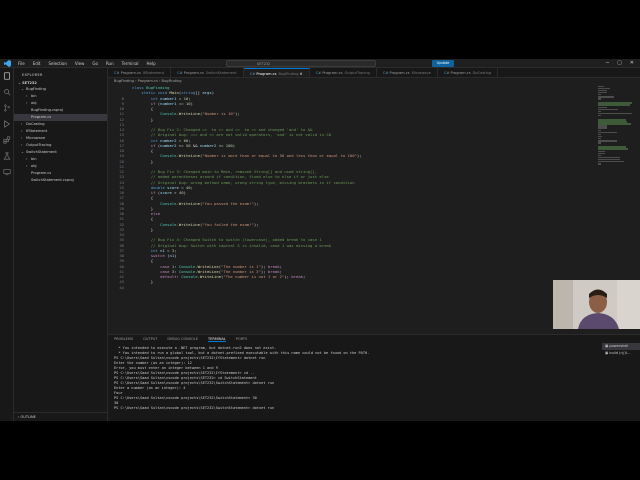  I want to click on tree-item-label: SwitchStatement, so click(41, 152).